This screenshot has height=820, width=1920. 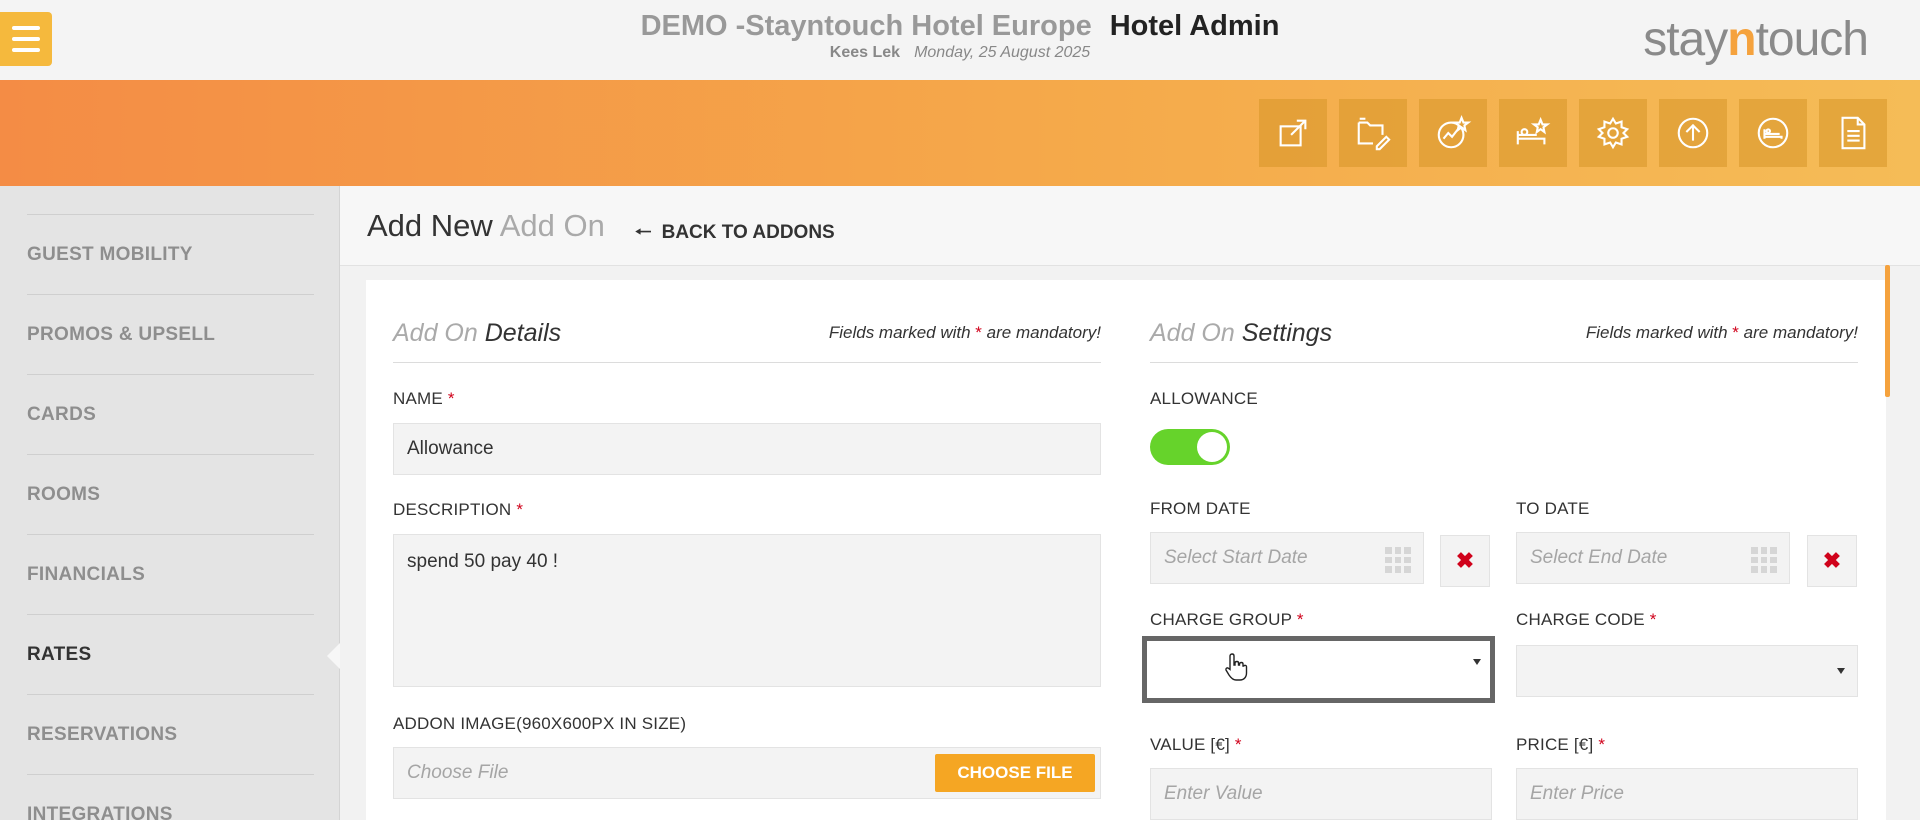 I want to click on sidebar-item-guest-mobility: GUEST MOBILITY, so click(x=170, y=254).